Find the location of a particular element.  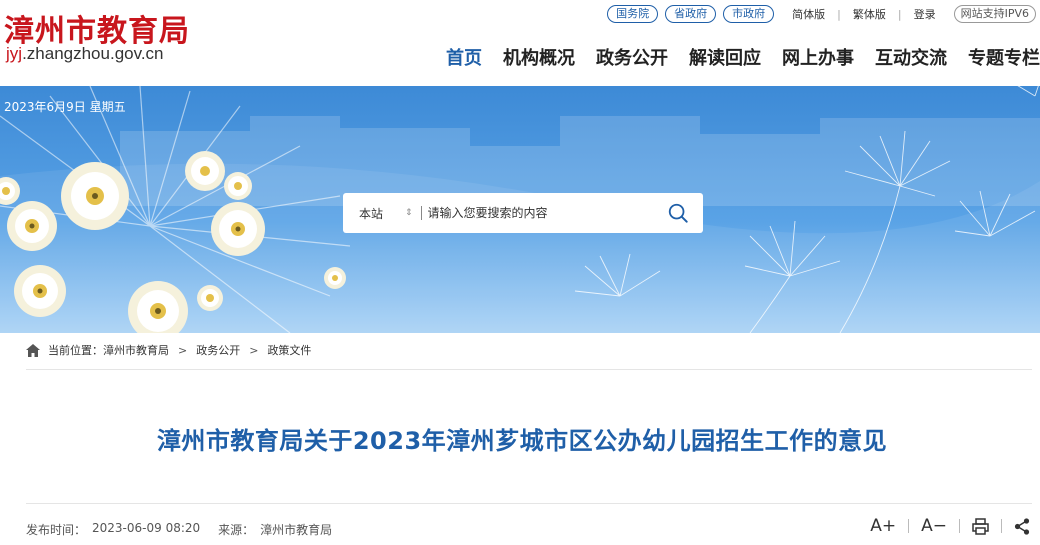

search-box: 本站 ⇕ is located at coordinates (523, 213).